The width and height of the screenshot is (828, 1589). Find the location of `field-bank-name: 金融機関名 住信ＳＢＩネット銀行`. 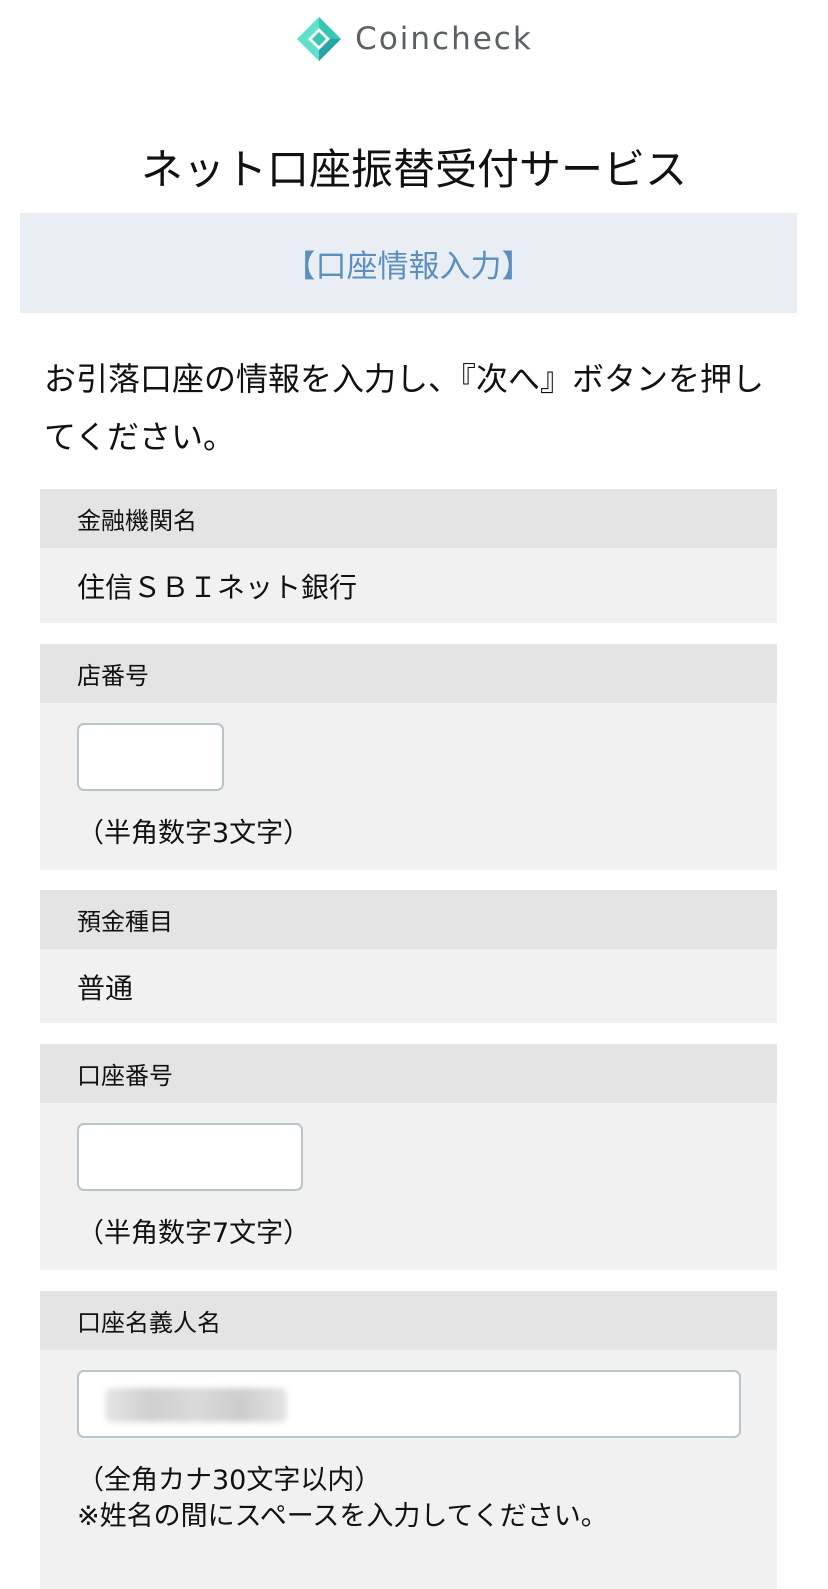

field-bank-name: 金融機関名 住信ＳＢＩネット銀行 is located at coordinates (408, 556).